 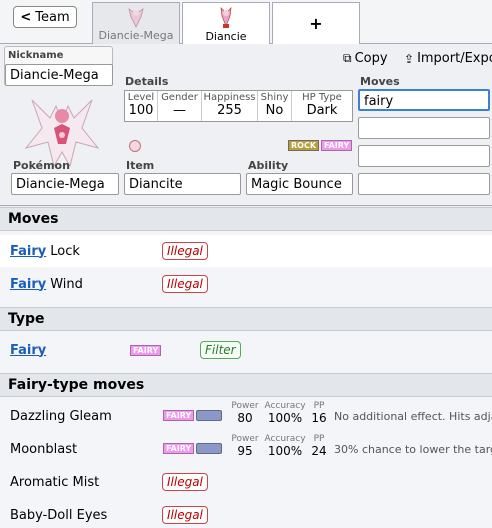 I want to click on import-export-button: ⇪ Import/Expo, so click(x=448, y=58).